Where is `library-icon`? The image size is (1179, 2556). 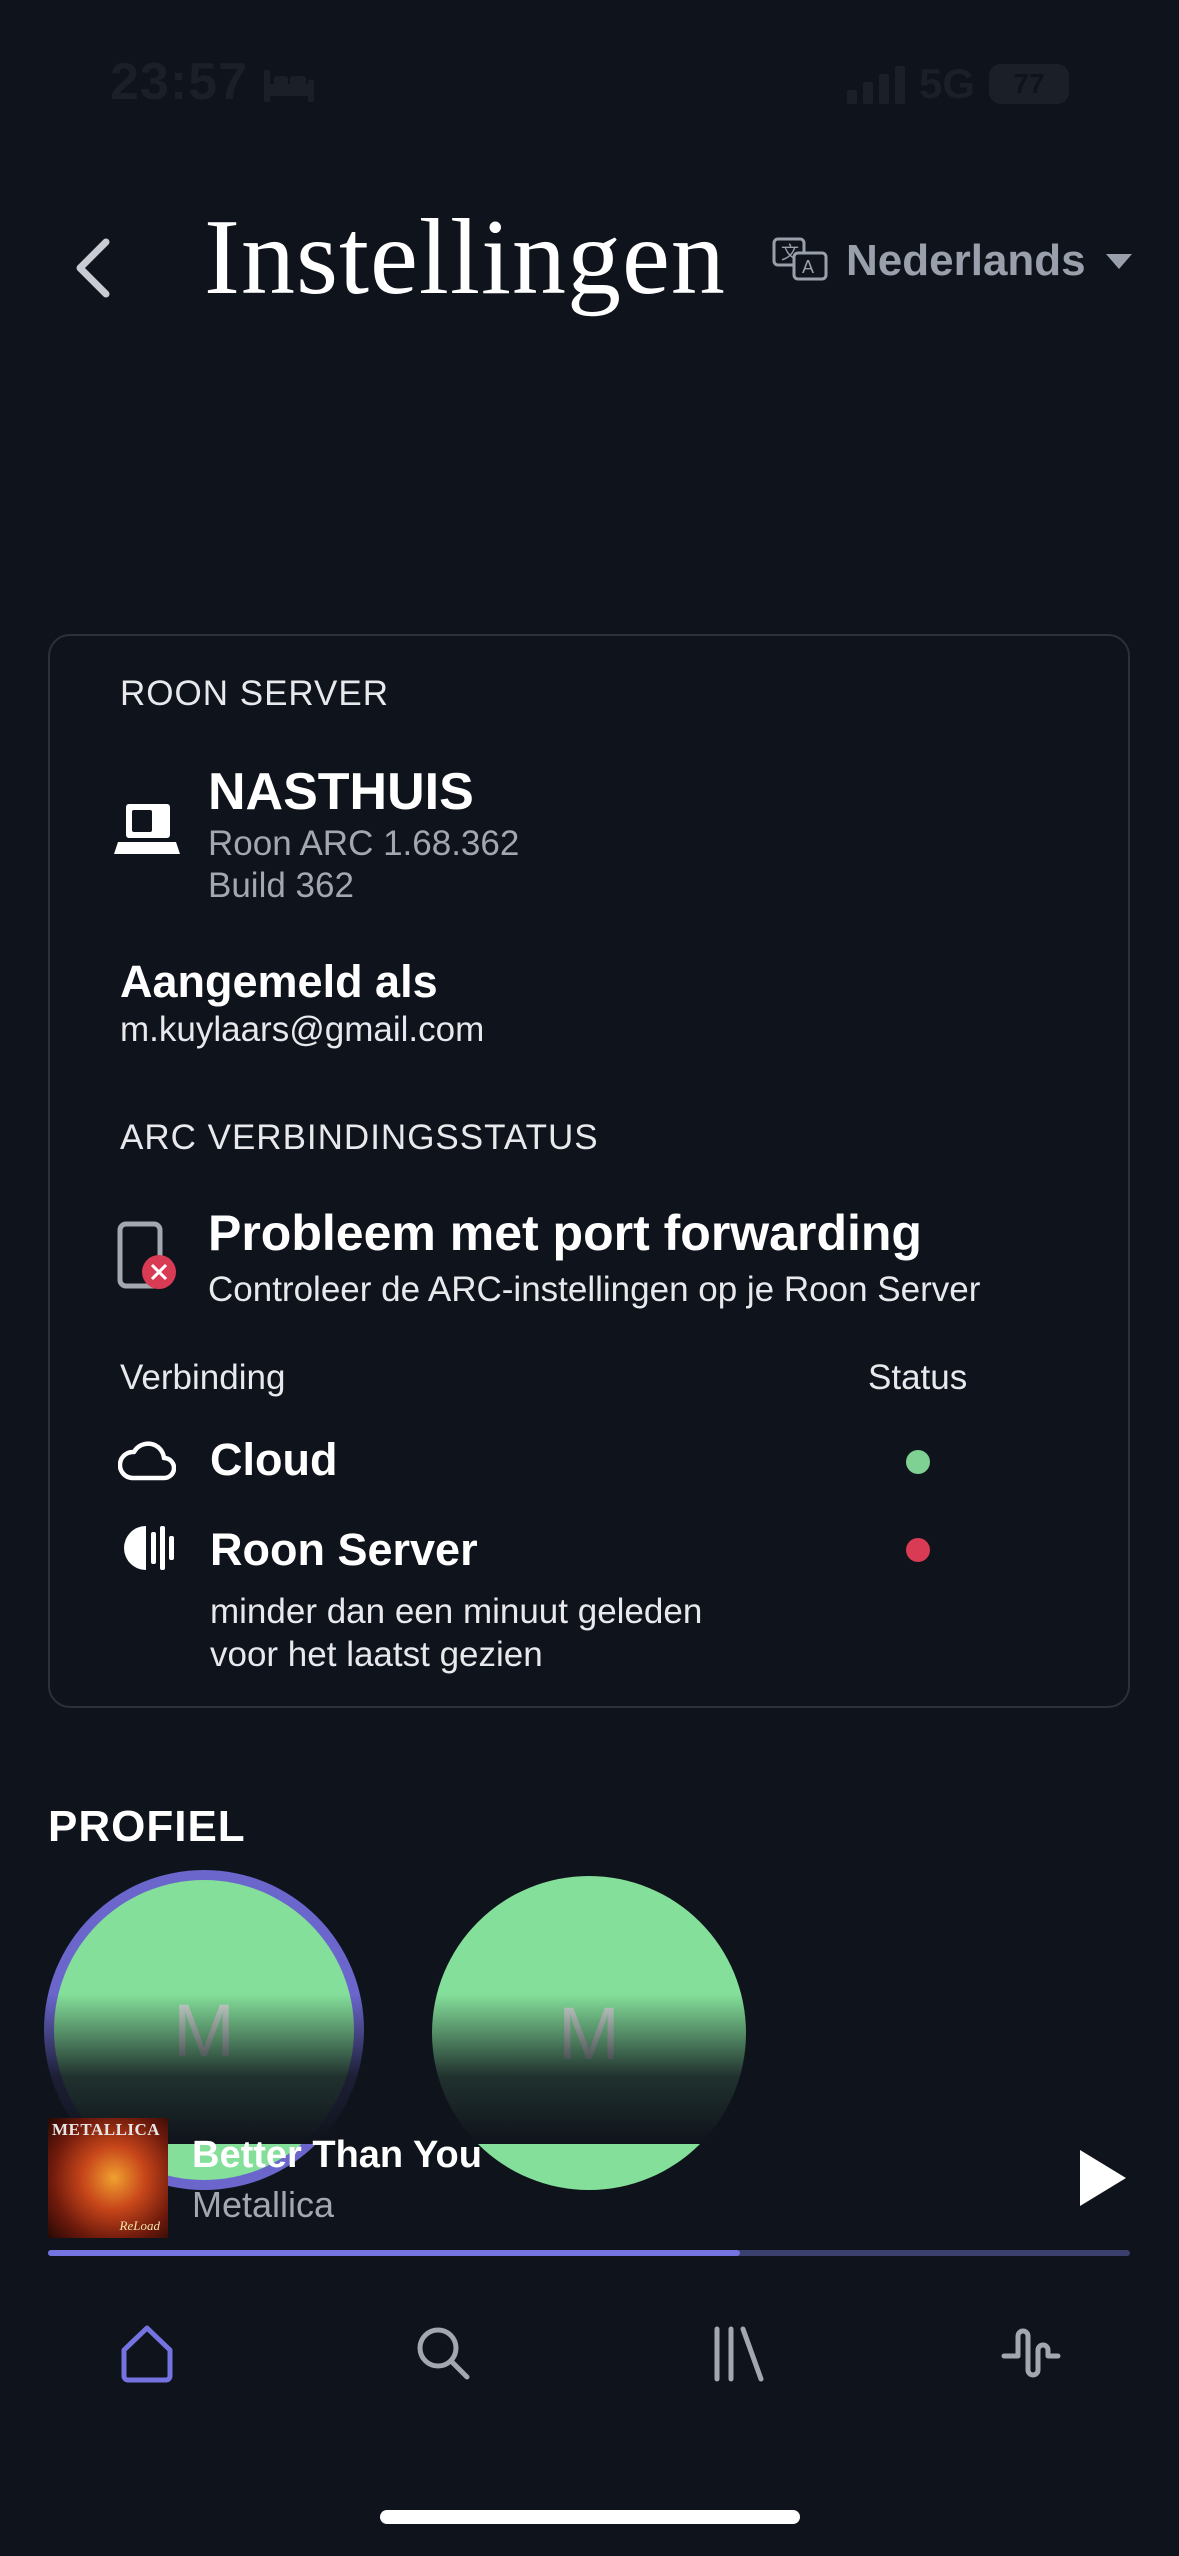
library-icon is located at coordinates (739, 2354).